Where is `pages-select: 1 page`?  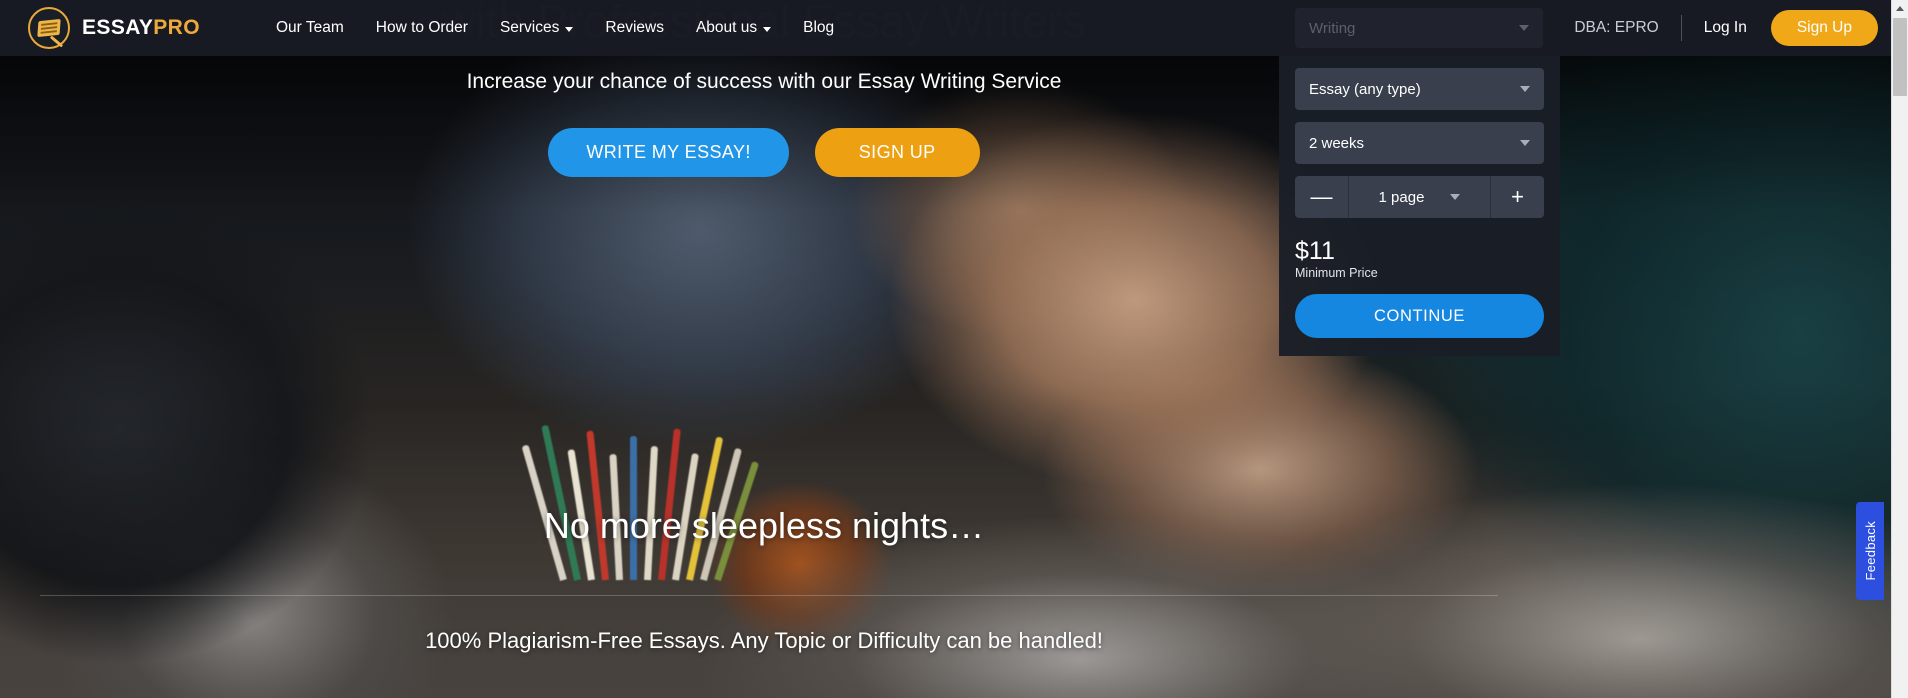
pages-select: 1 page is located at coordinates (1419, 197).